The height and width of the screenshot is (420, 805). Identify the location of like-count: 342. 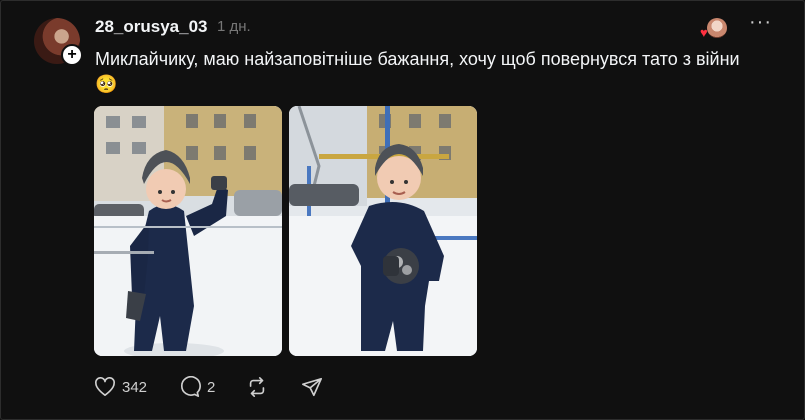
(135, 387).